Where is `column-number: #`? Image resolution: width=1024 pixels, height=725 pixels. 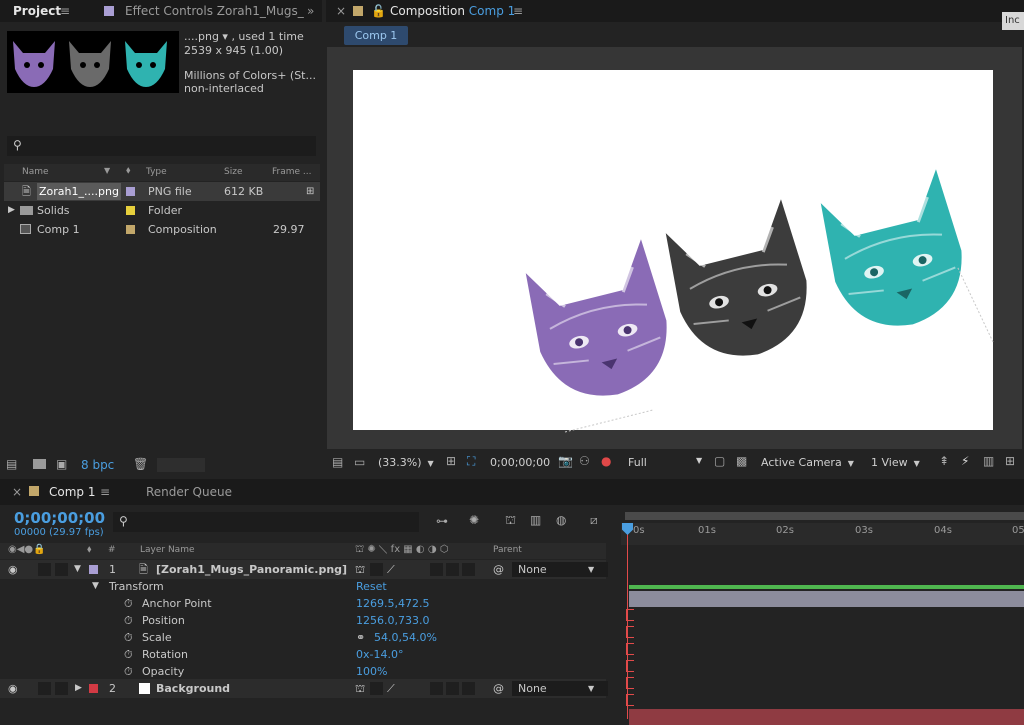 column-number: # is located at coordinates (112, 550).